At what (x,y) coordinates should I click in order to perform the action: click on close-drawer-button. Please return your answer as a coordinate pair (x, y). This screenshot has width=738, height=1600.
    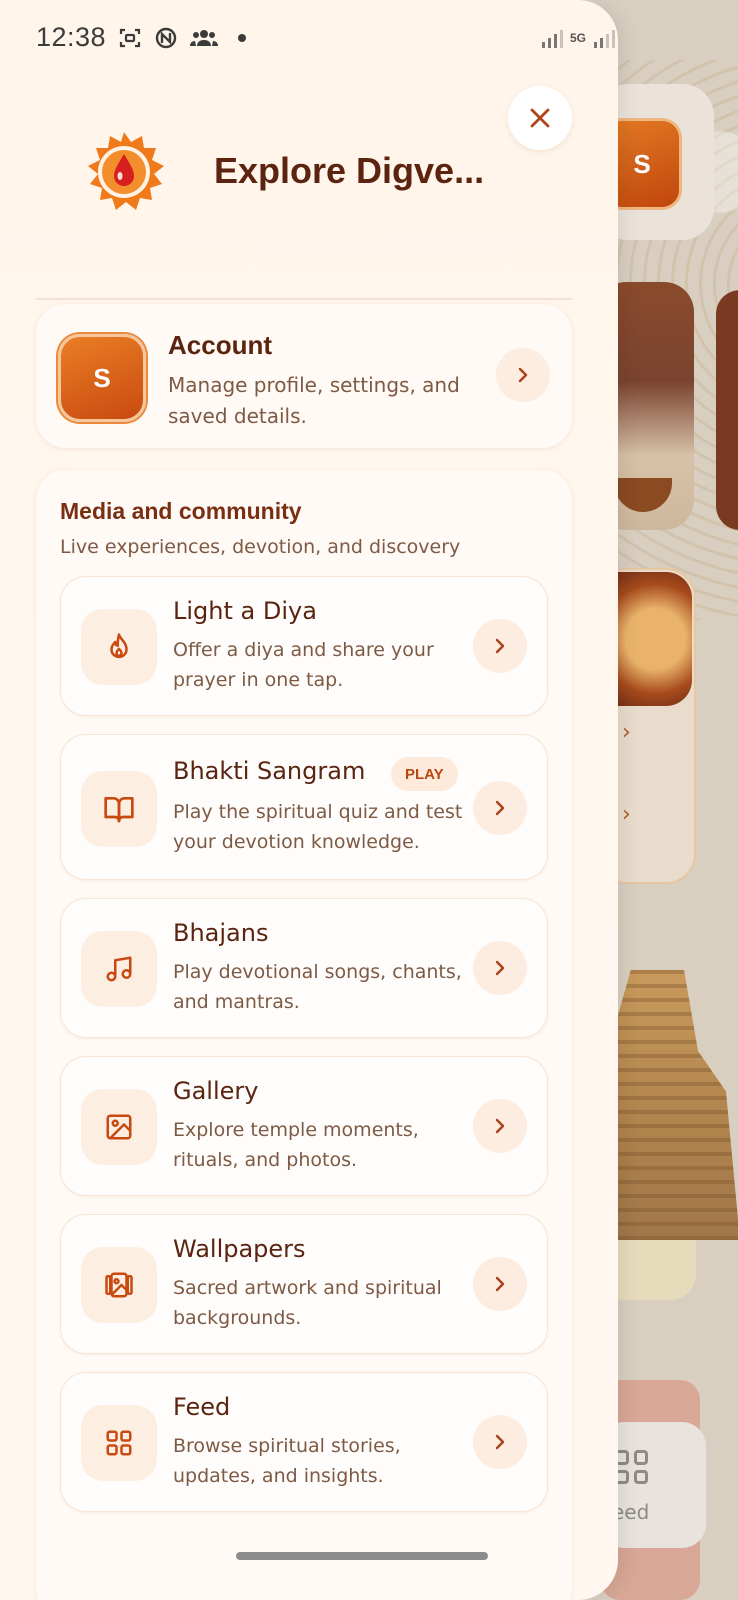
    Looking at the image, I should click on (540, 118).